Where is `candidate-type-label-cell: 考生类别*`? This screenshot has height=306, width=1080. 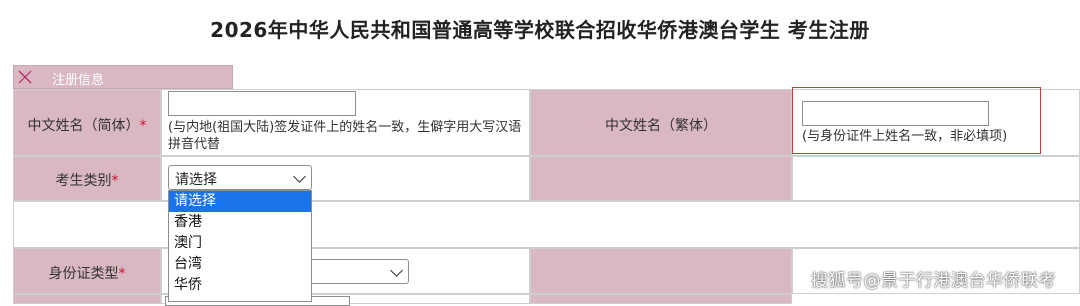 candidate-type-label-cell: 考生类别* is located at coordinates (87, 178).